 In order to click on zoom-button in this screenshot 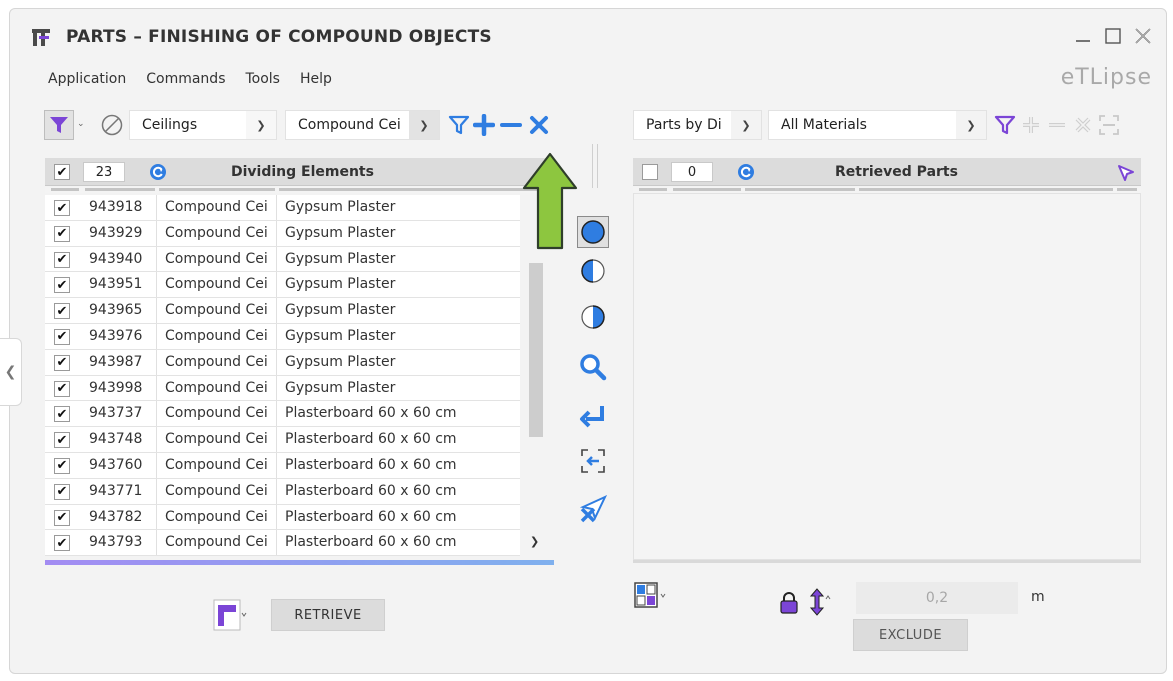, I will do `click(593, 367)`.